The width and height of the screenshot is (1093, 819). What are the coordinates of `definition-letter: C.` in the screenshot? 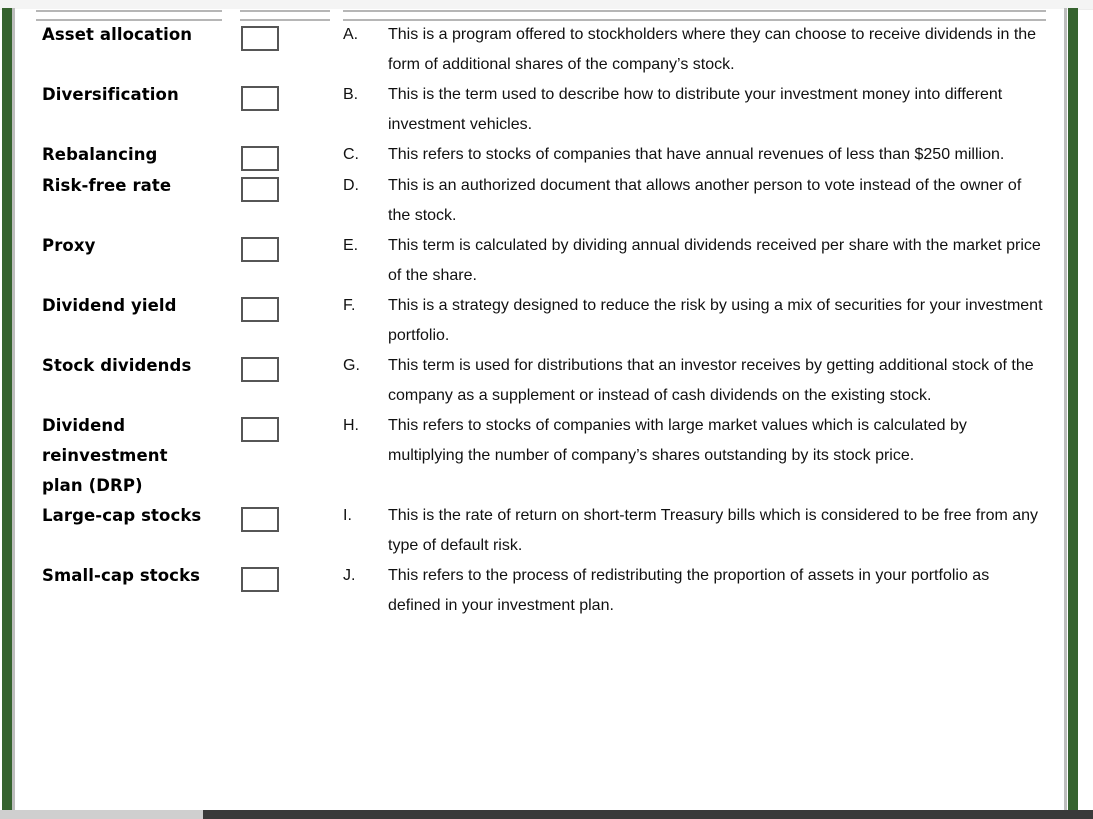 It's located at (351, 154).